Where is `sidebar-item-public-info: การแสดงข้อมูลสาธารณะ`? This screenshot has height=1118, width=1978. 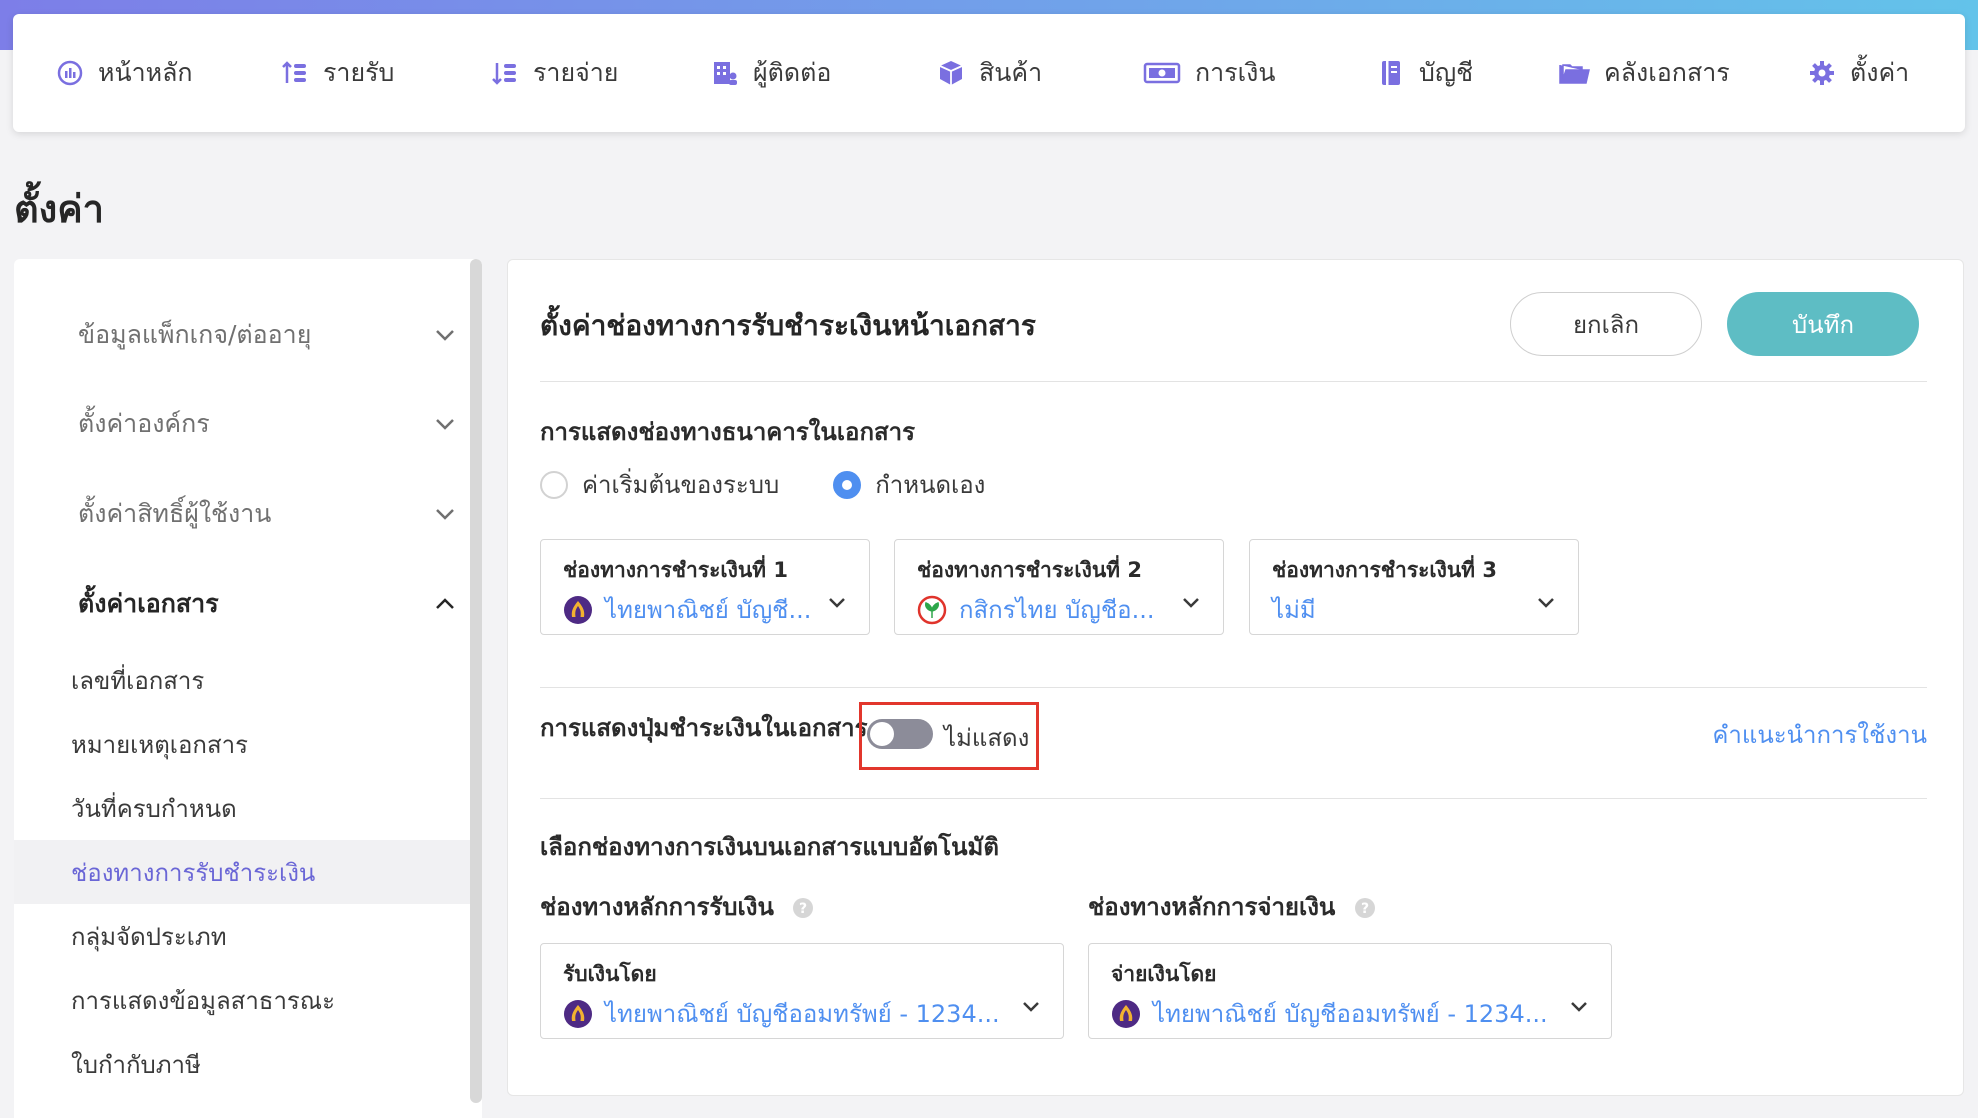 sidebar-item-public-info: การแสดงข้อมูลสาธารณะ is located at coordinates (242, 1000).